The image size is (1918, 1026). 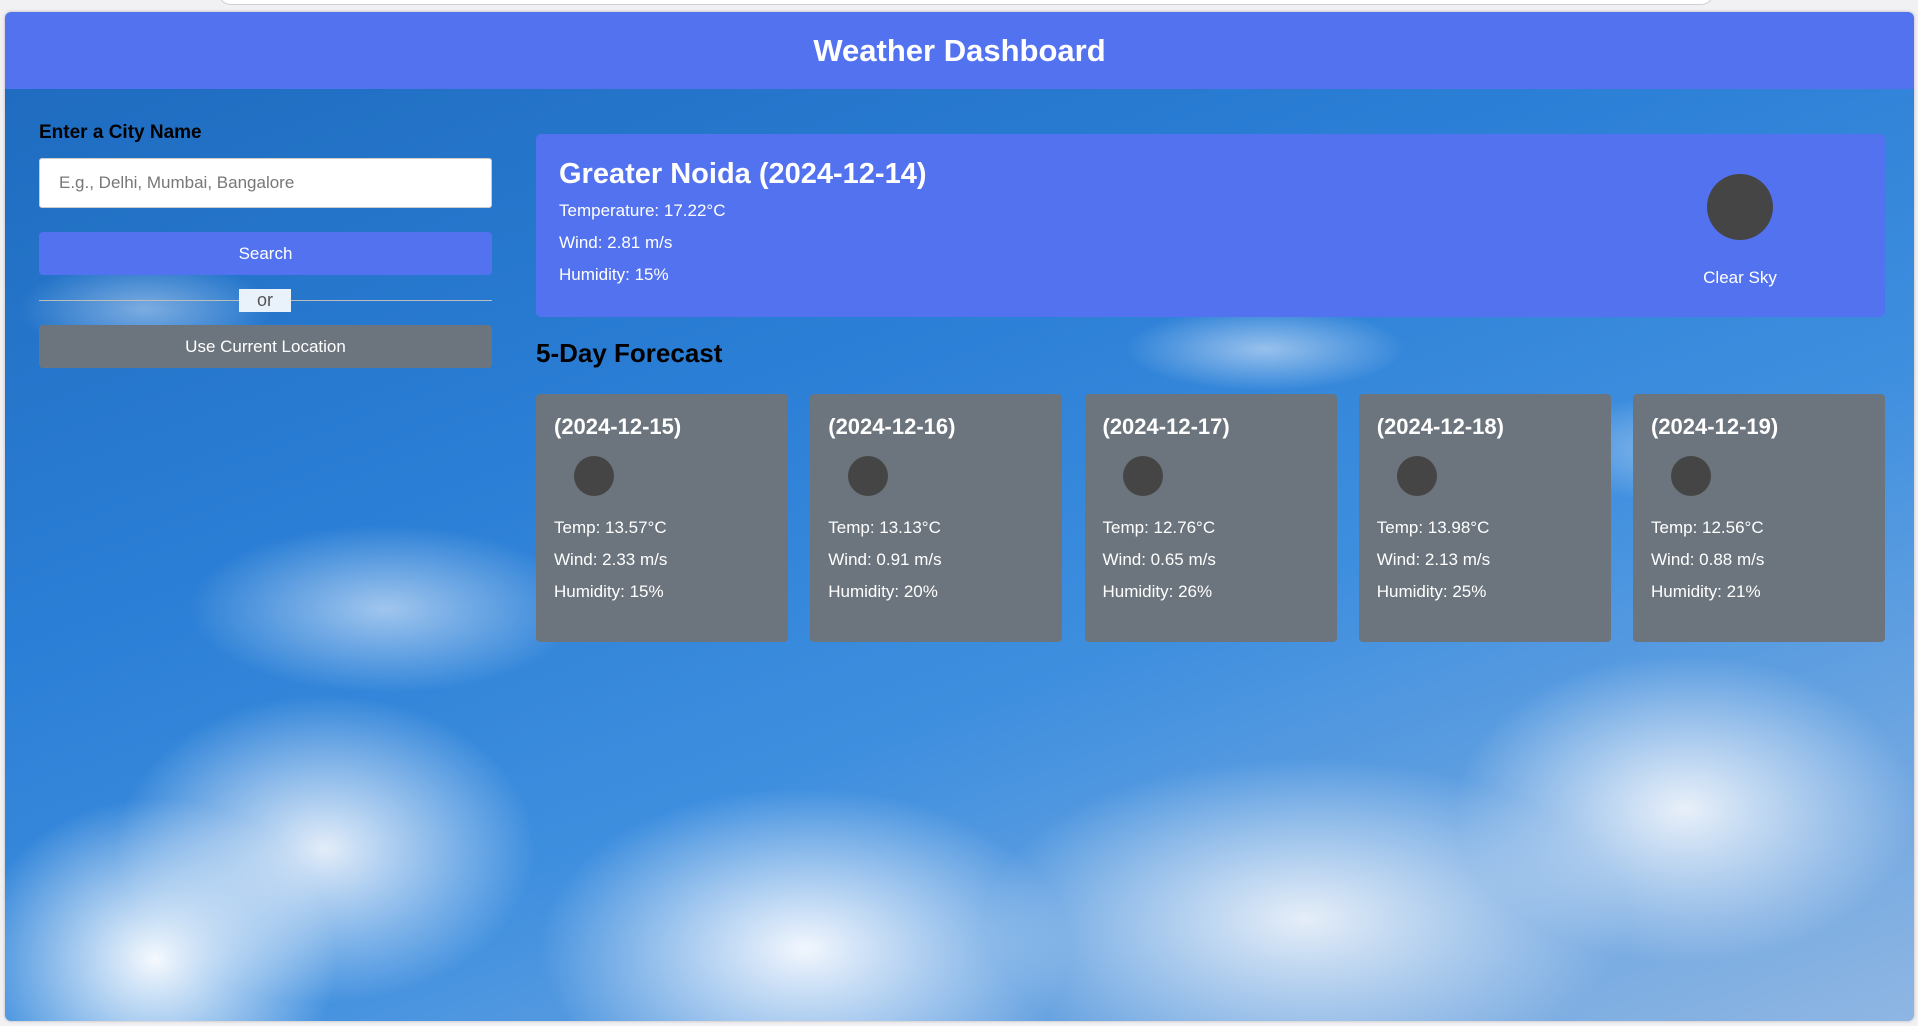 What do you see at coordinates (885, 559) in the screenshot?
I see `forecast-wind: Wind: 0.91 m/s` at bounding box center [885, 559].